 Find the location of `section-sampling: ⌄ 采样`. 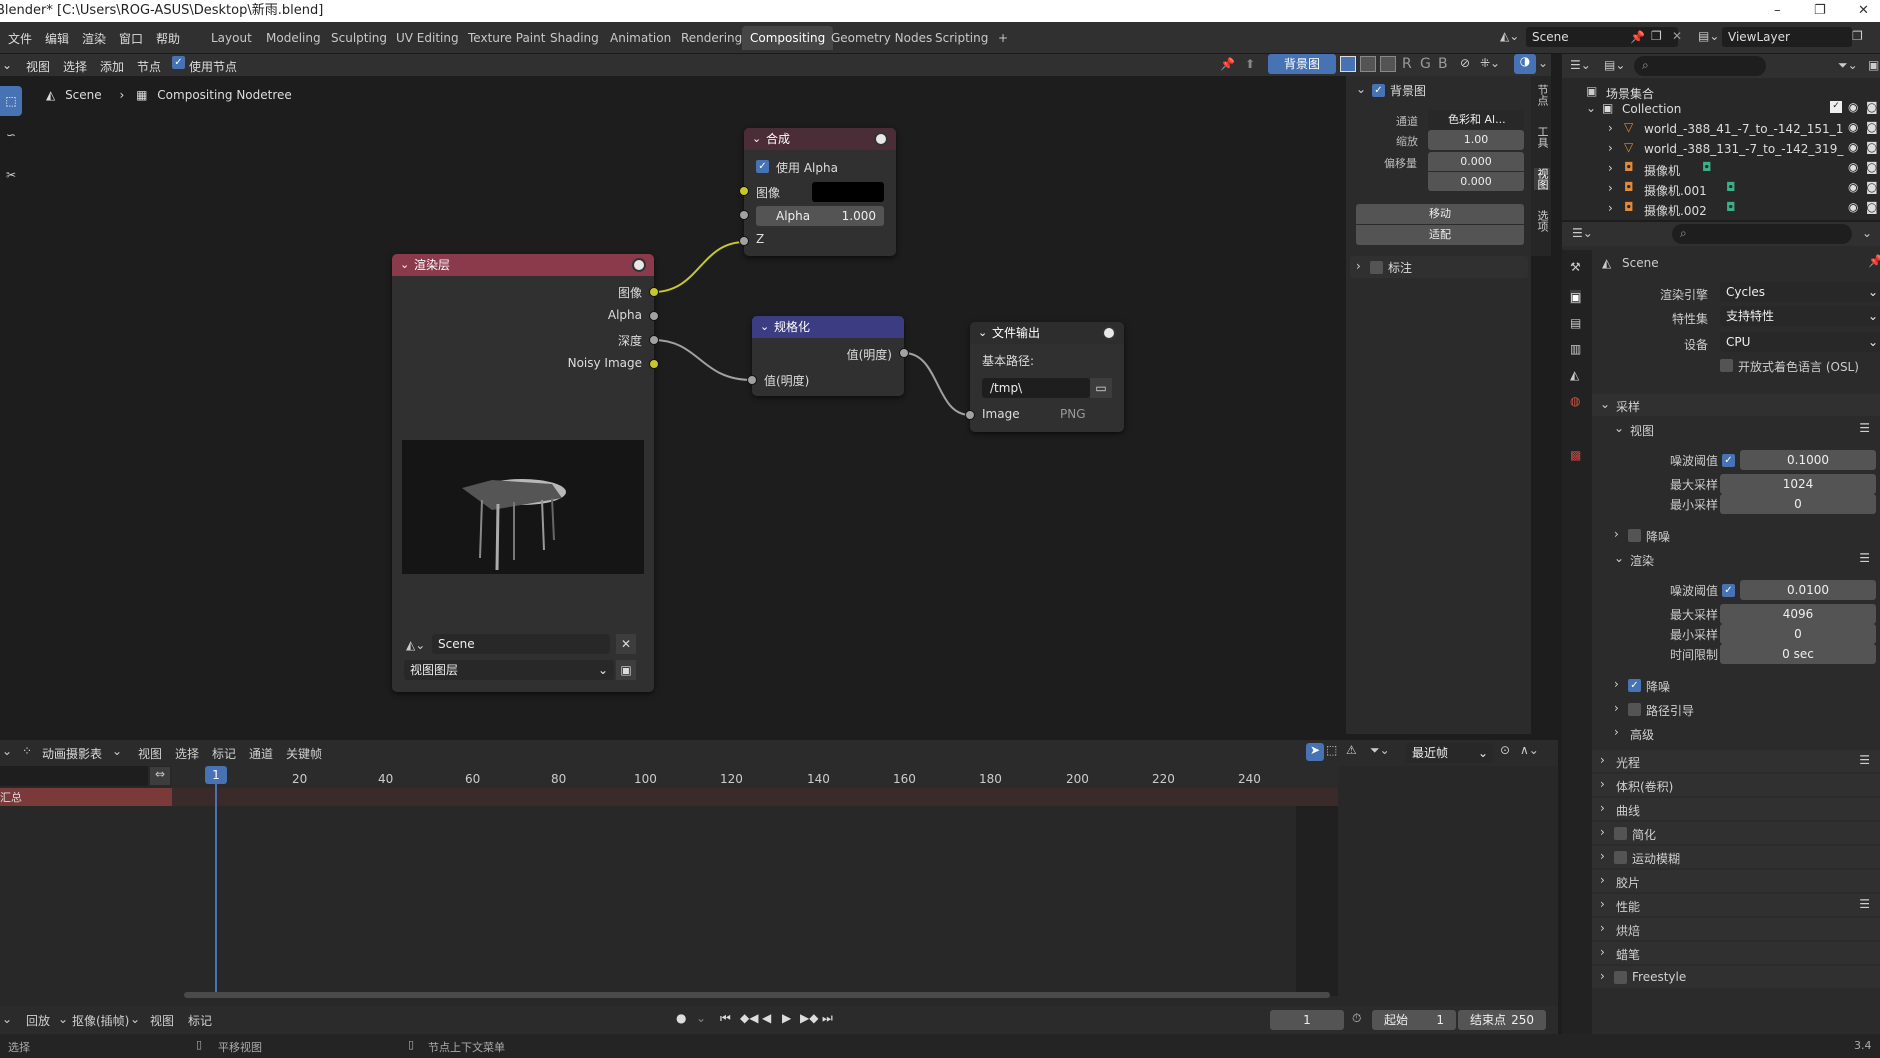

section-sampling: ⌄ 采样 is located at coordinates (1736, 405).